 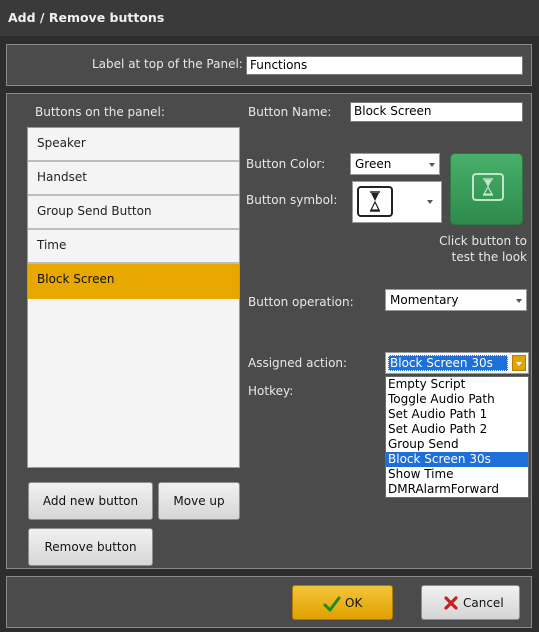 I want to click on cancel-label: Cancel, so click(x=483, y=603).